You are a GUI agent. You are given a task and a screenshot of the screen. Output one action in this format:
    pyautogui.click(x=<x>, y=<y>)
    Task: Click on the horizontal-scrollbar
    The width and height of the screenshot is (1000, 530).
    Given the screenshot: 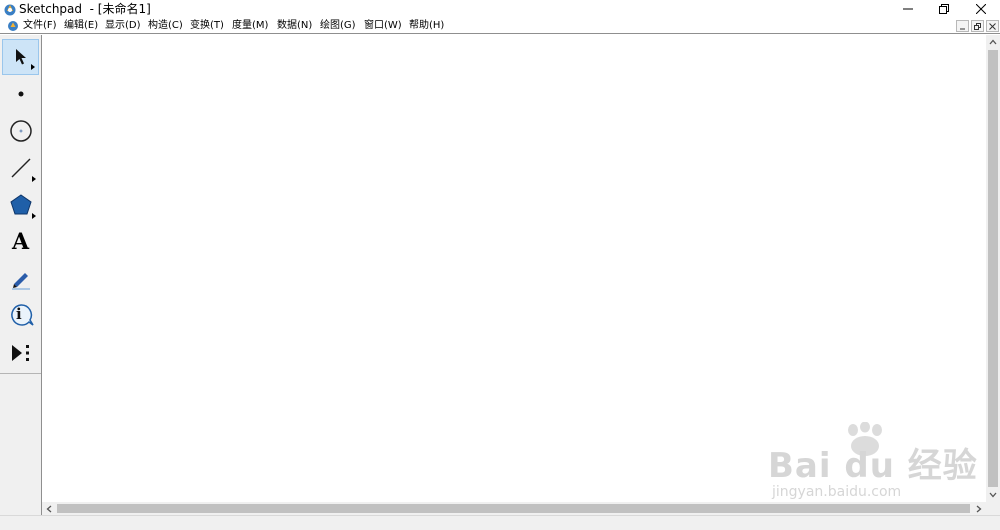 What is the action you would take?
    pyautogui.click(x=514, y=508)
    